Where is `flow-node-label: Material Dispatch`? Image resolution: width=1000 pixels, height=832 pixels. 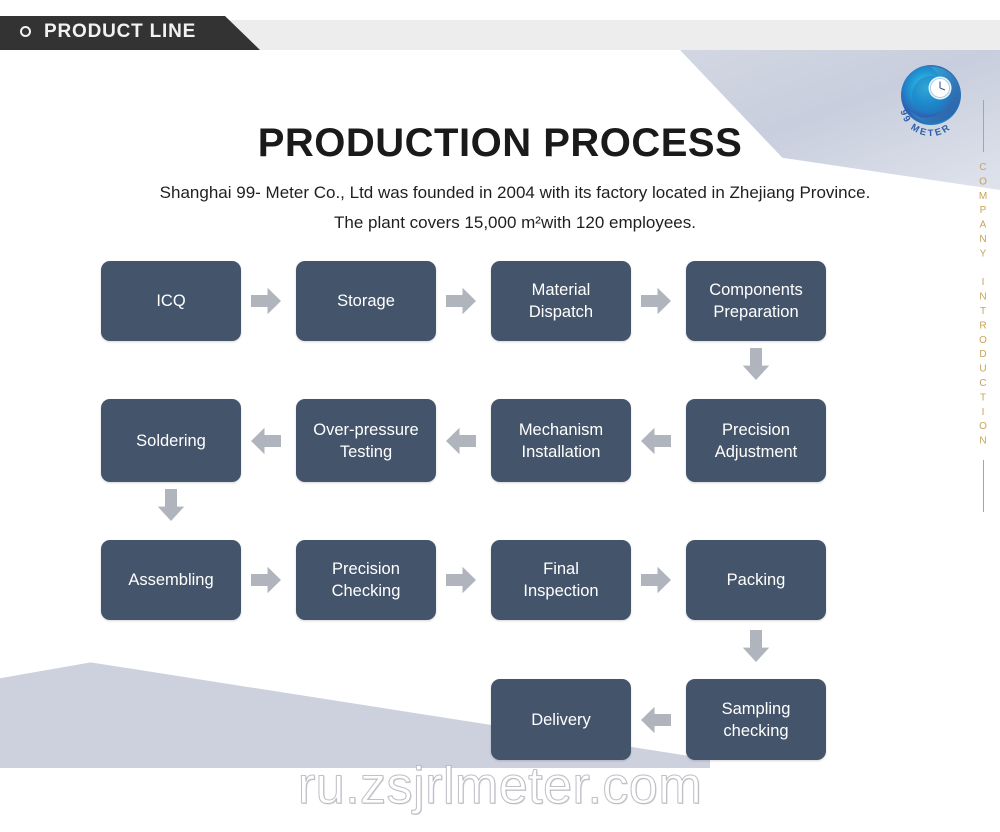 flow-node-label: Material Dispatch is located at coordinates (561, 301).